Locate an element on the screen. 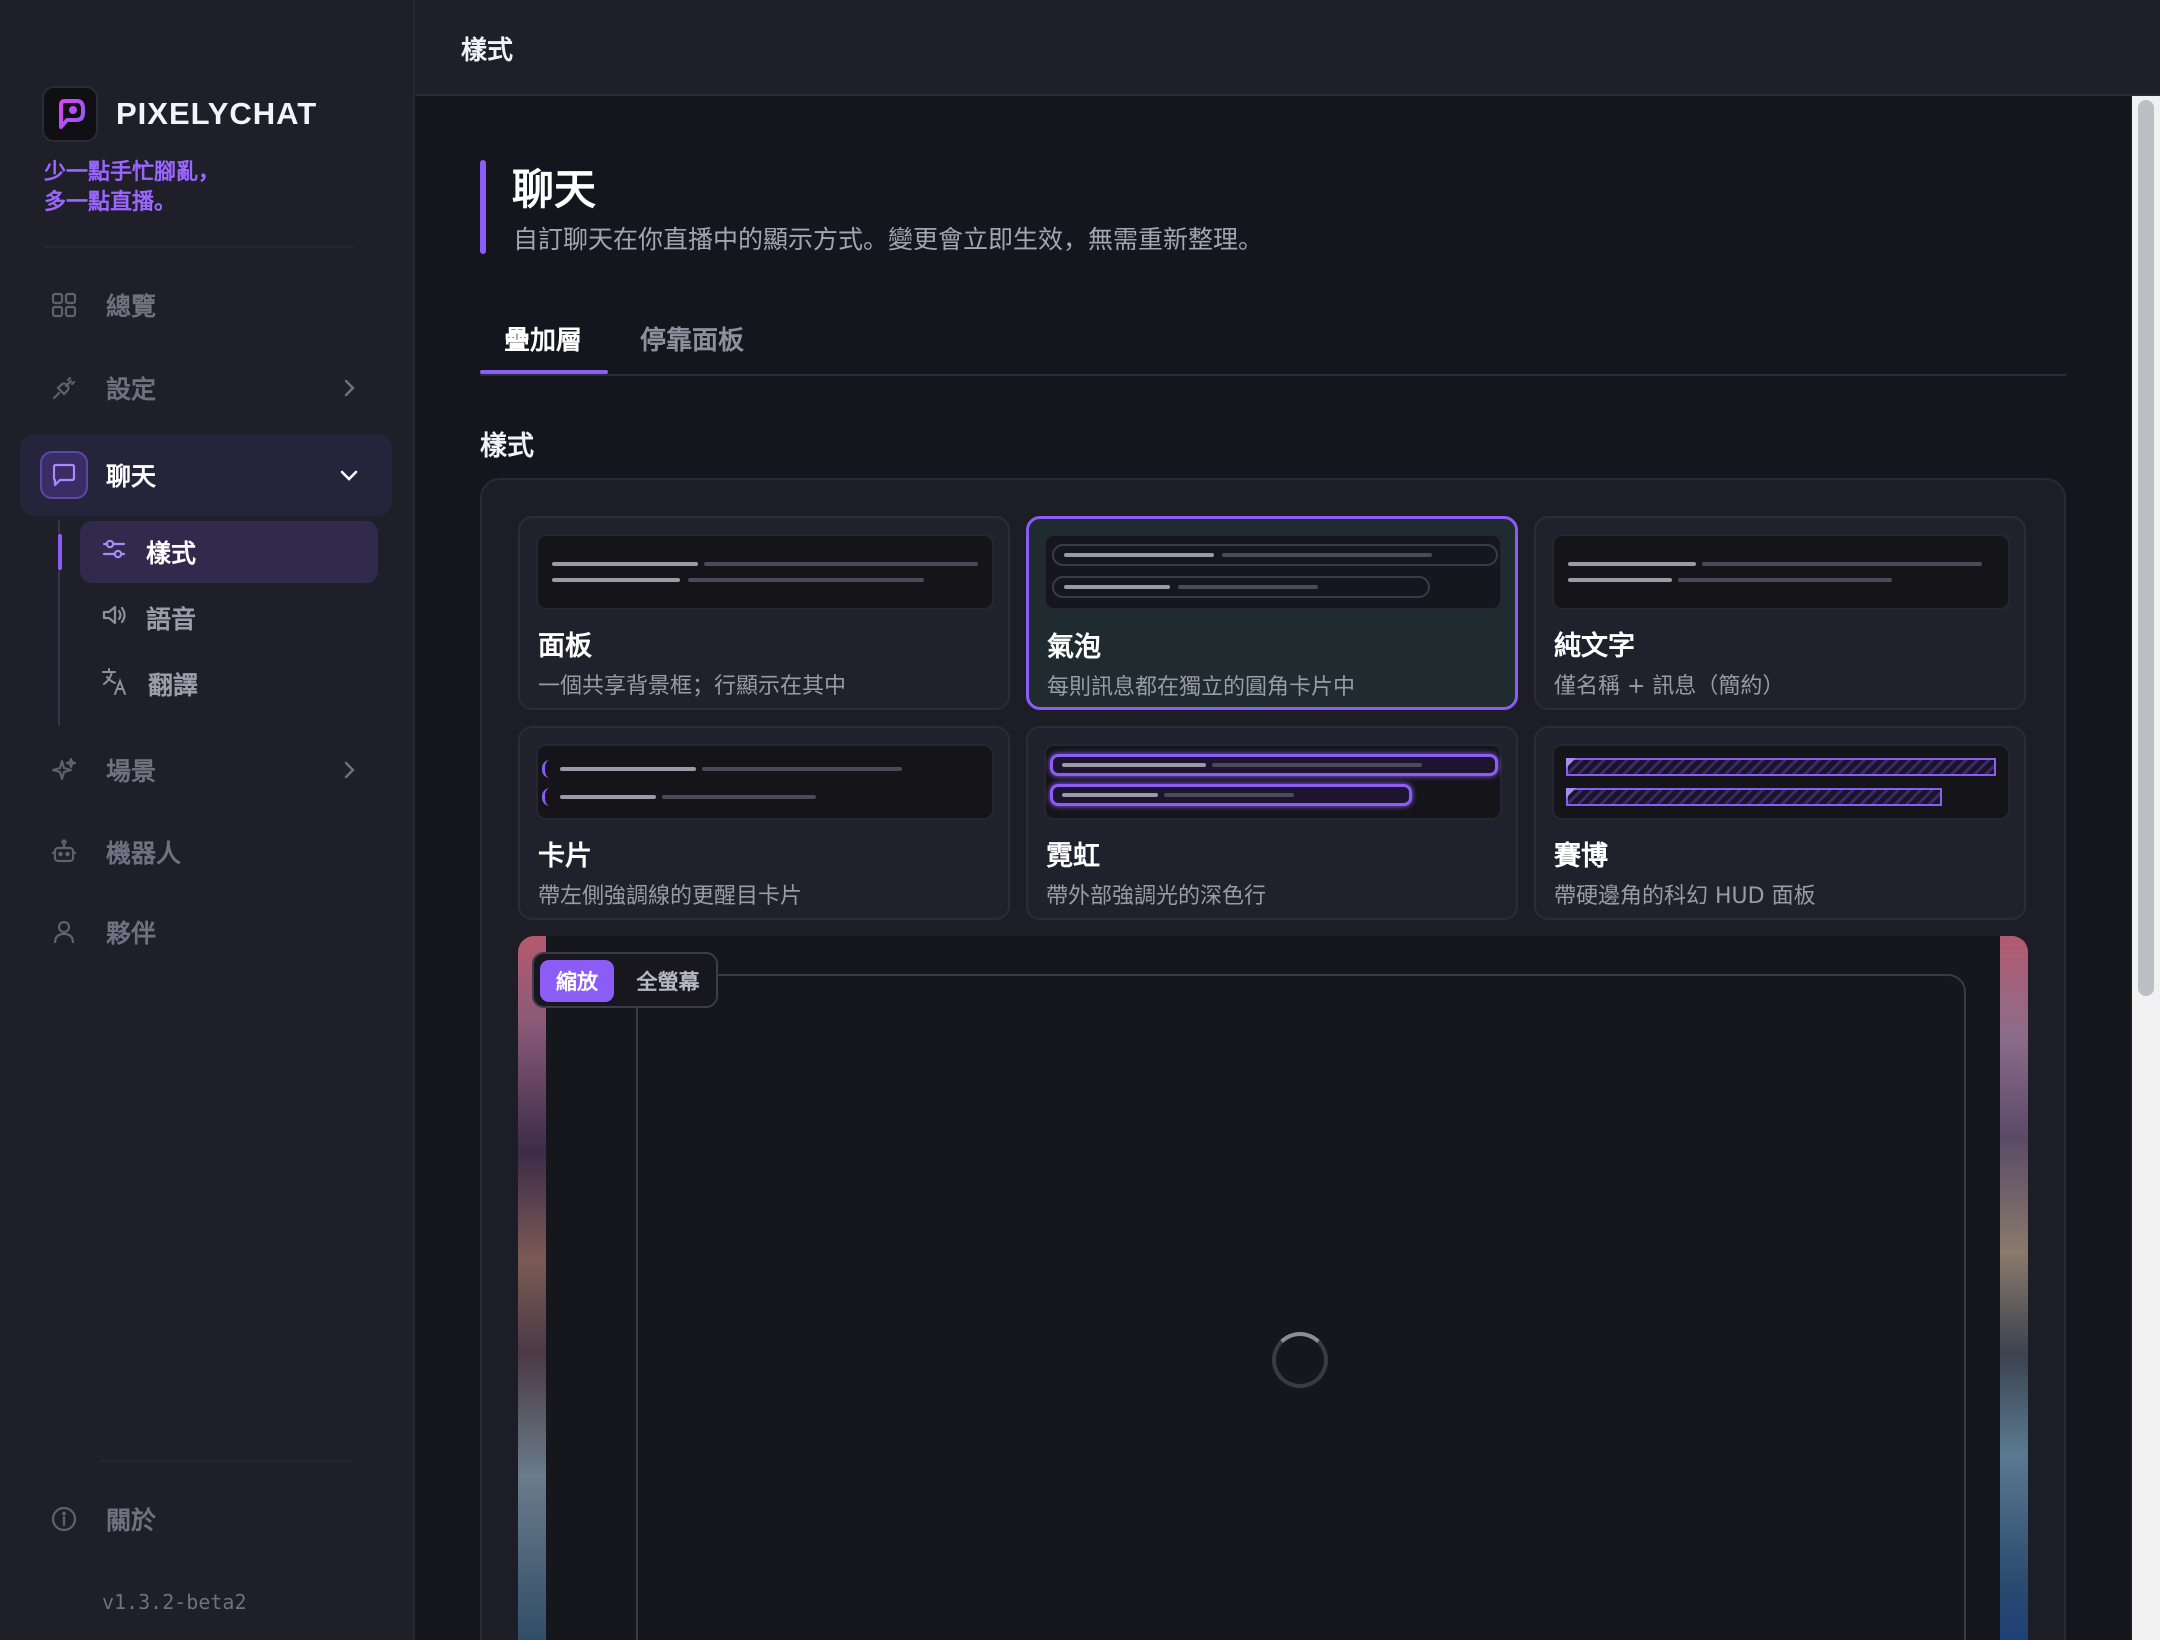 This screenshot has height=1640, width=2160. brand: PIXELYCHAT is located at coordinates (179, 114).